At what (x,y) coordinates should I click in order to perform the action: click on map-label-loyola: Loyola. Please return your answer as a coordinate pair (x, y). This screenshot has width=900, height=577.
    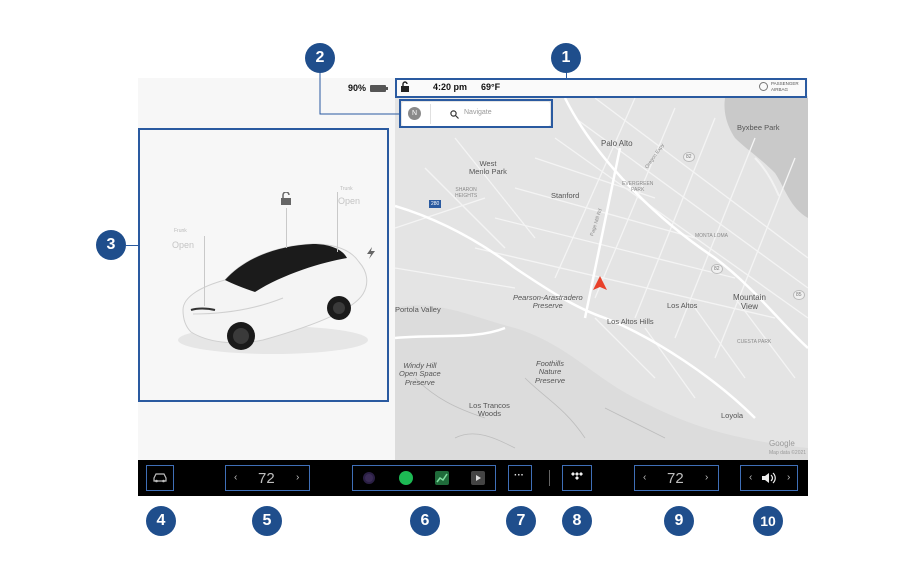
    Looking at the image, I should click on (732, 415).